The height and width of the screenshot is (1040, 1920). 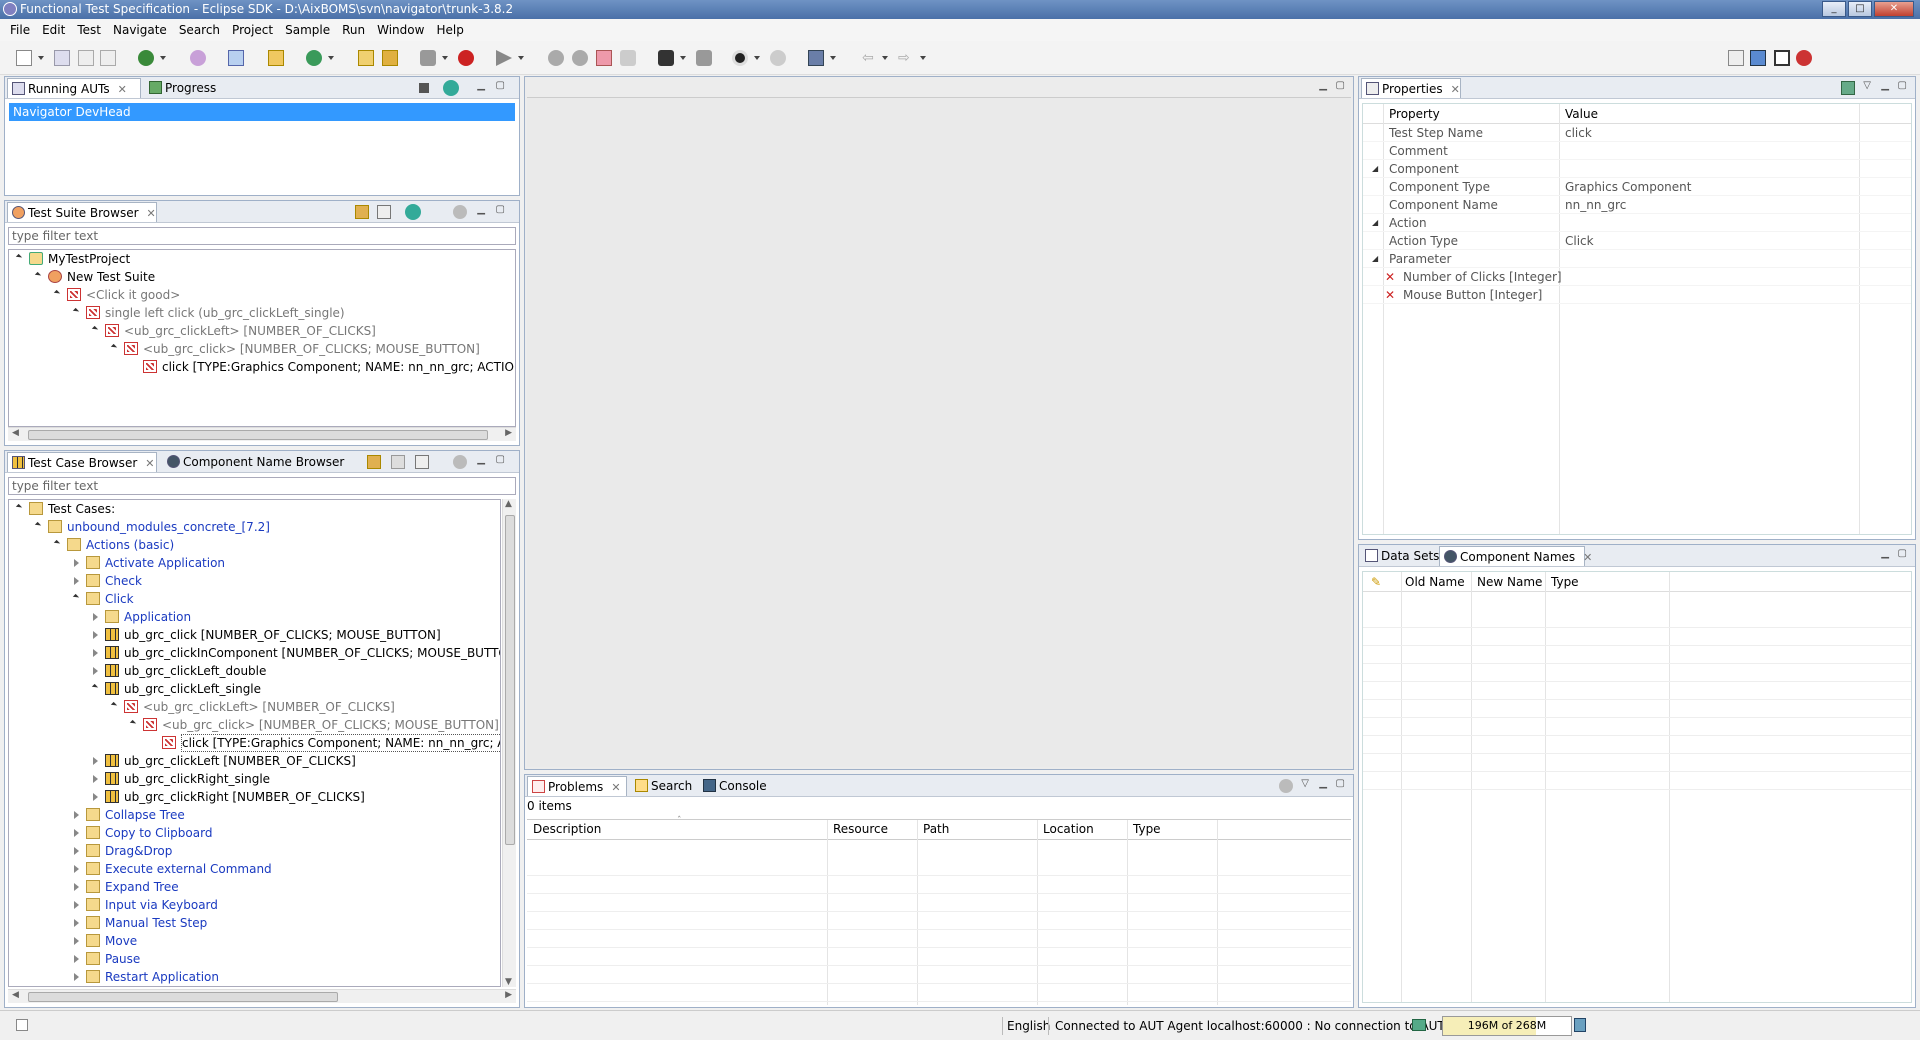 I want to click on testcase-filter-input: type filter text, so click(x=262, y=486).